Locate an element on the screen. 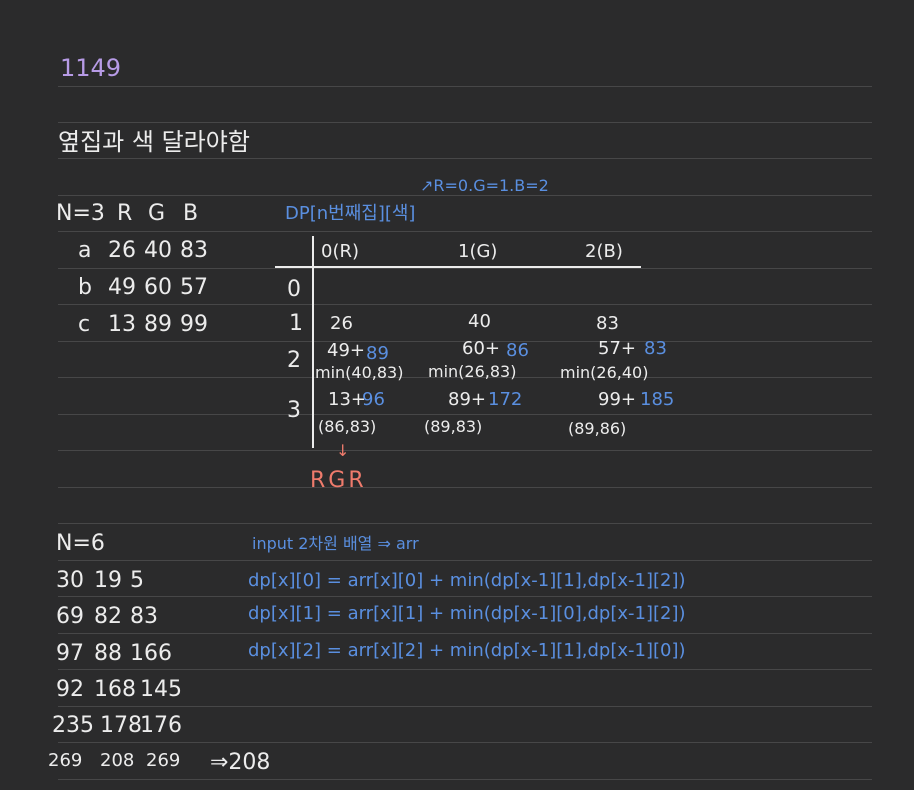 The image size is (914, 790). dp-definition: DP[n번째집][색] is located at coordinates (350, 213).